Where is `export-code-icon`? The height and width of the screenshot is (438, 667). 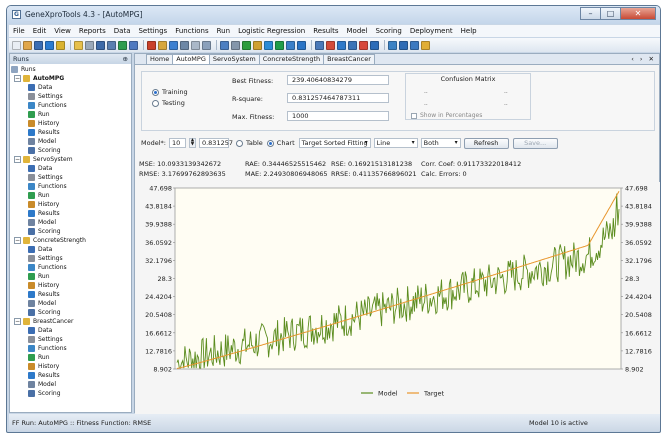 export-code-icon is located at coordinates (374, 45).